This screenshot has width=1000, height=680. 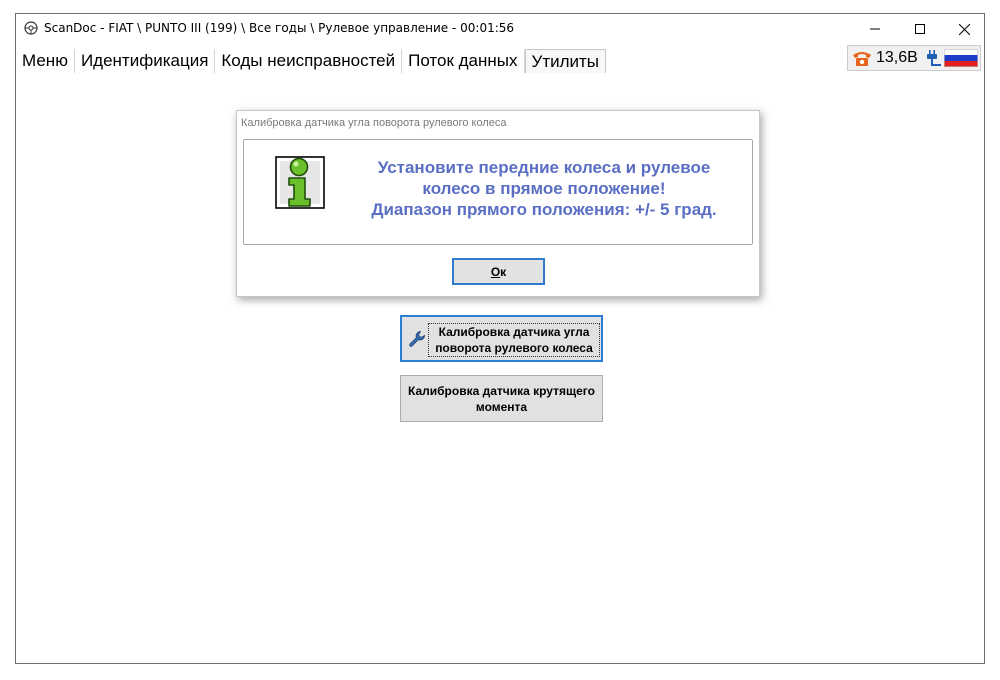 What do you see at coordinates (544, 209) in the screenshot?
I see `dialog-message-line: Диапазон прямого положения: +/- 5 град.` at bounding box center [544, 209].